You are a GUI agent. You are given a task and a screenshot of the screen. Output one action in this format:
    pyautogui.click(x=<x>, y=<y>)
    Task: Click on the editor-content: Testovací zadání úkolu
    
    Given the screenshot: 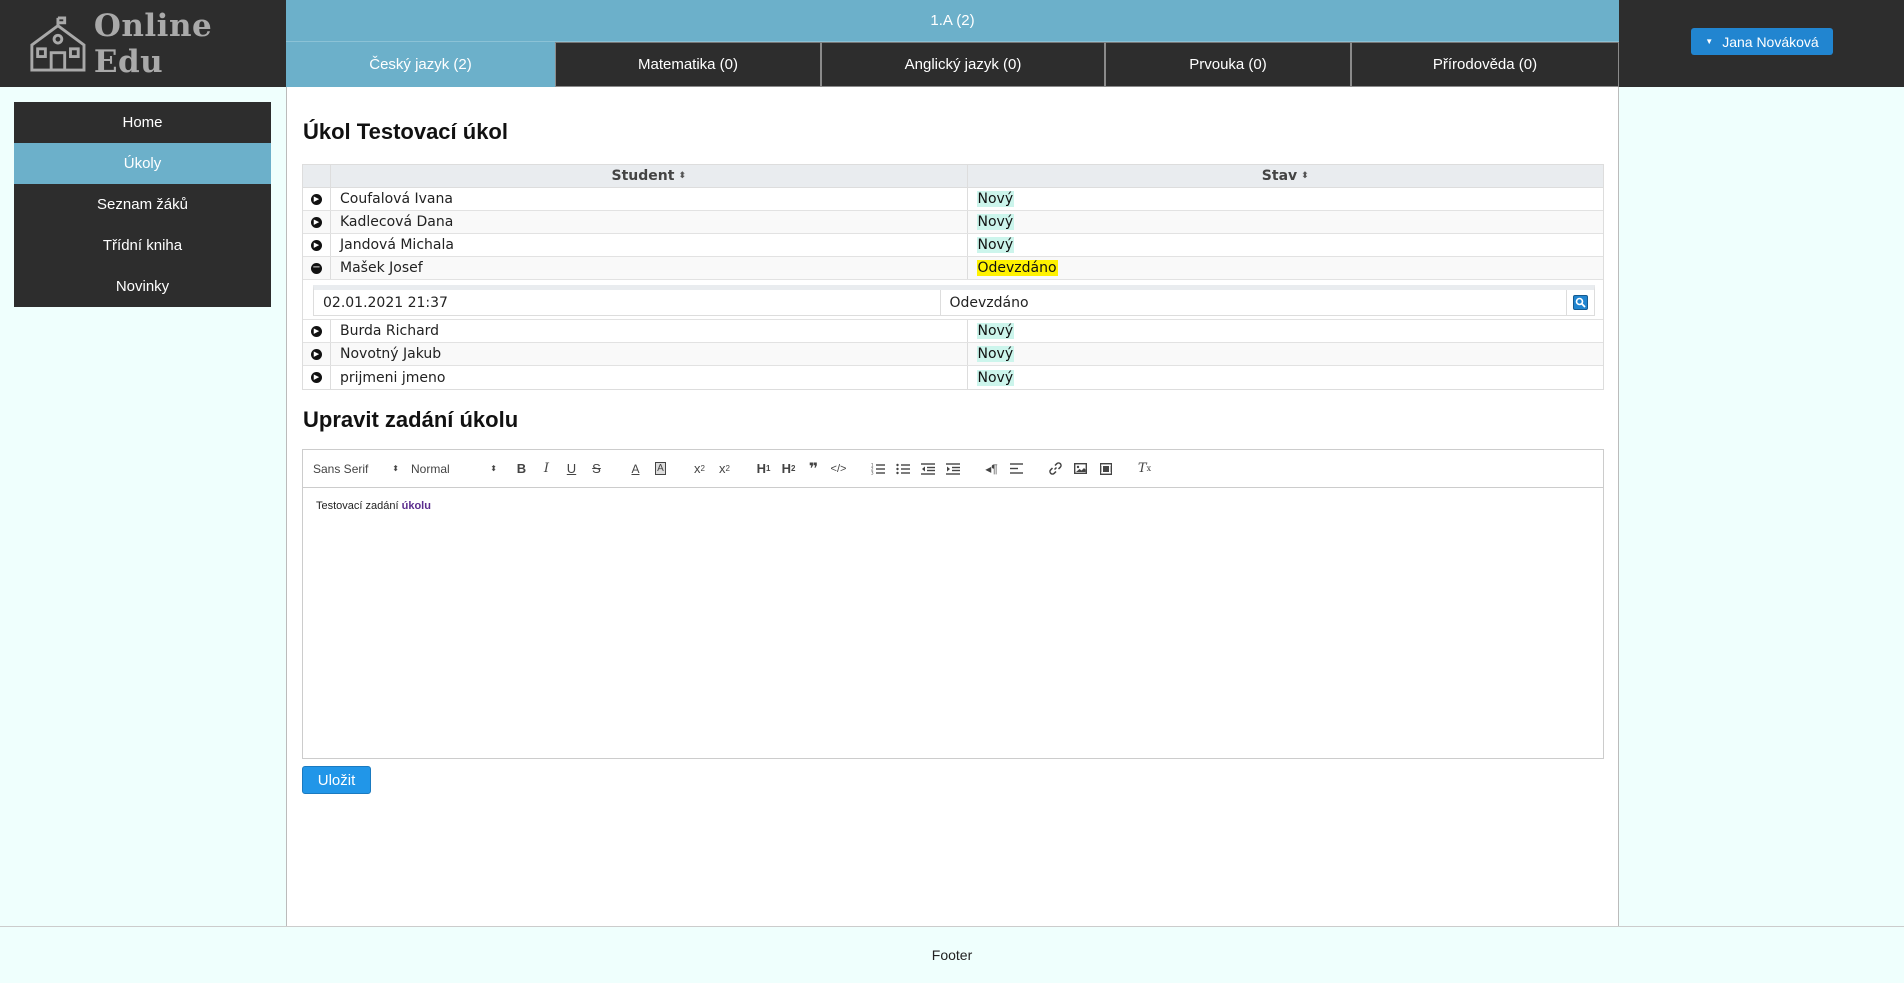 What is the action you would take?
    pyautogui.click(x=953, y=506)
    